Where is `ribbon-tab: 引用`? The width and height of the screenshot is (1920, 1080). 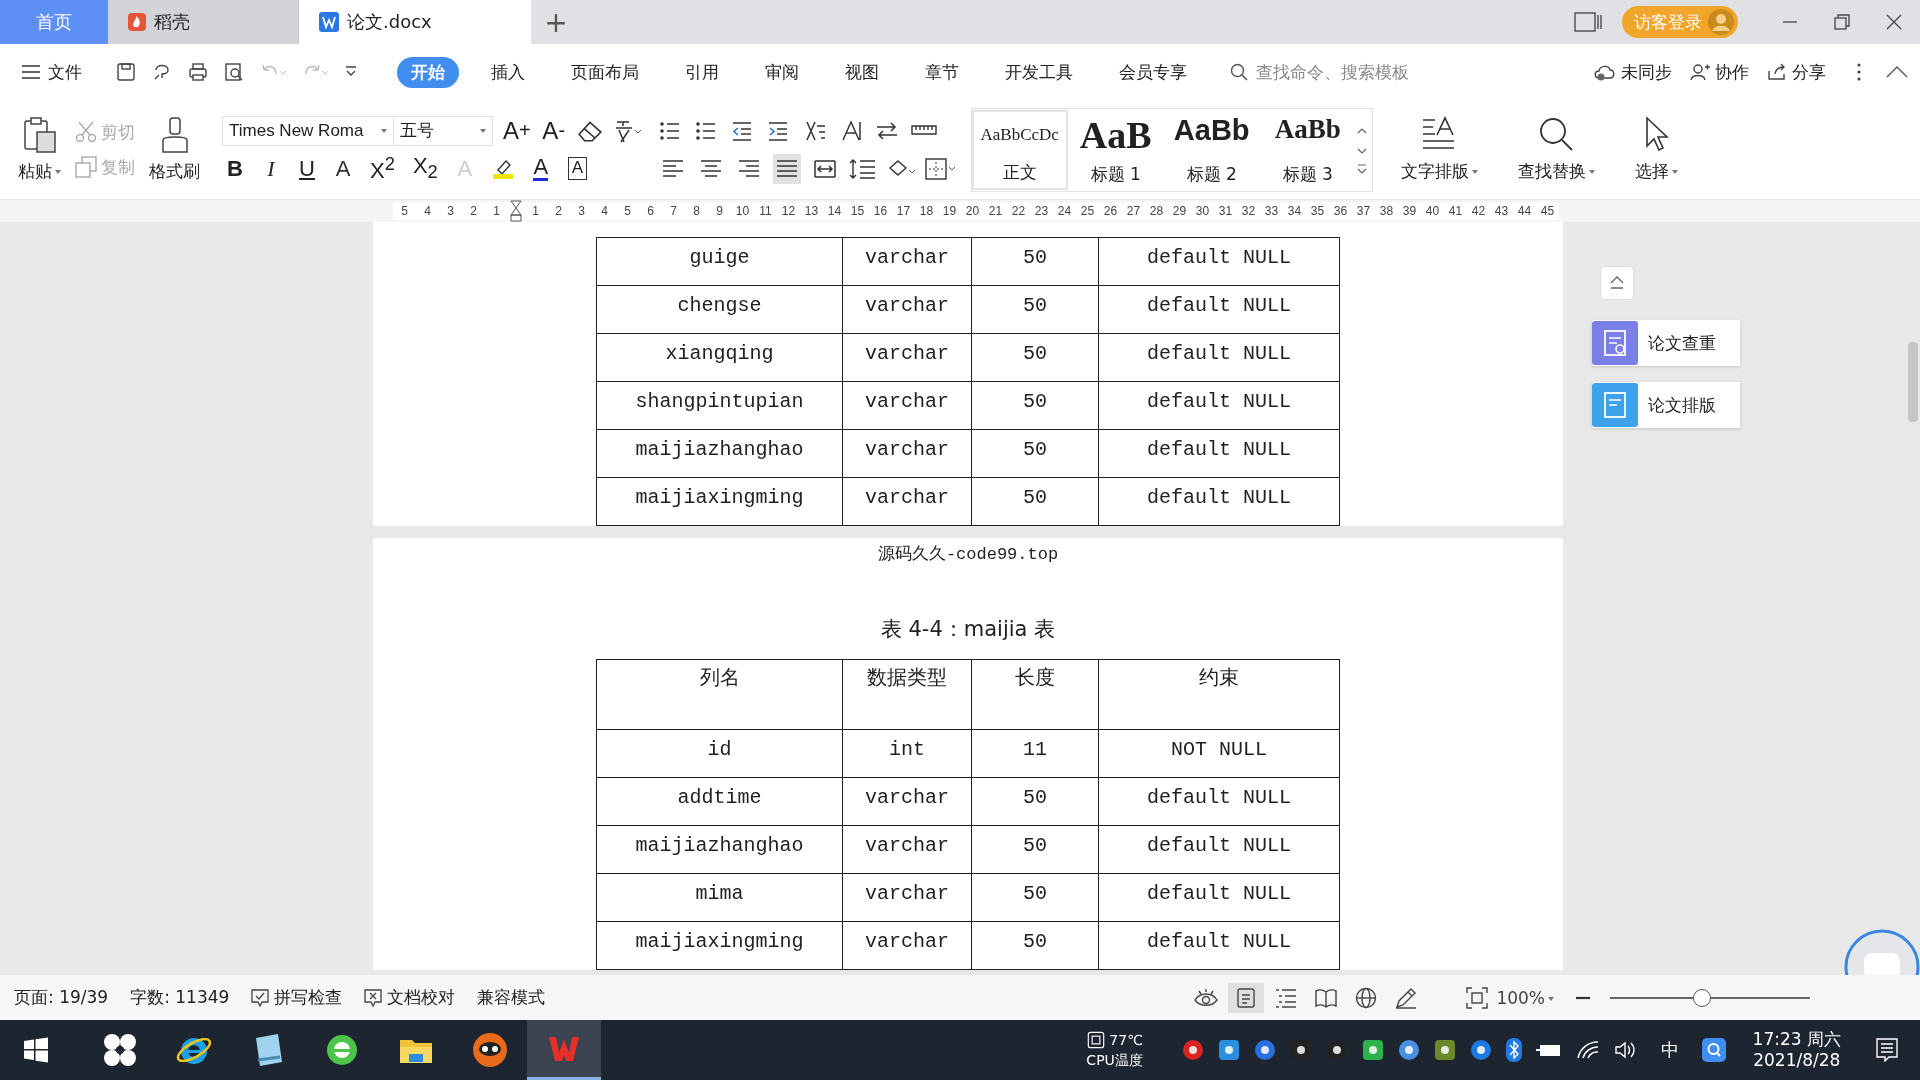 ribbon-tab: 引用 is located at coordinates (702, 72).